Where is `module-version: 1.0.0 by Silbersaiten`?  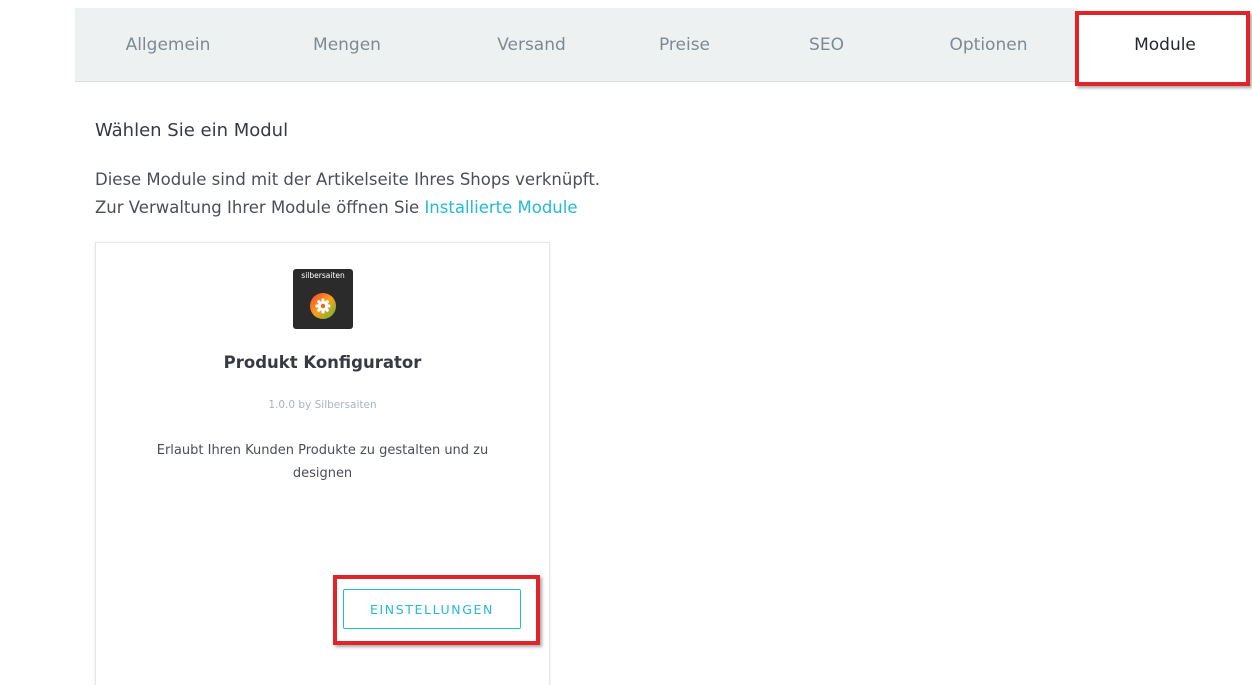 module-version: 1.0.0 by Silbersaiten is located at coordinates (322, 405).